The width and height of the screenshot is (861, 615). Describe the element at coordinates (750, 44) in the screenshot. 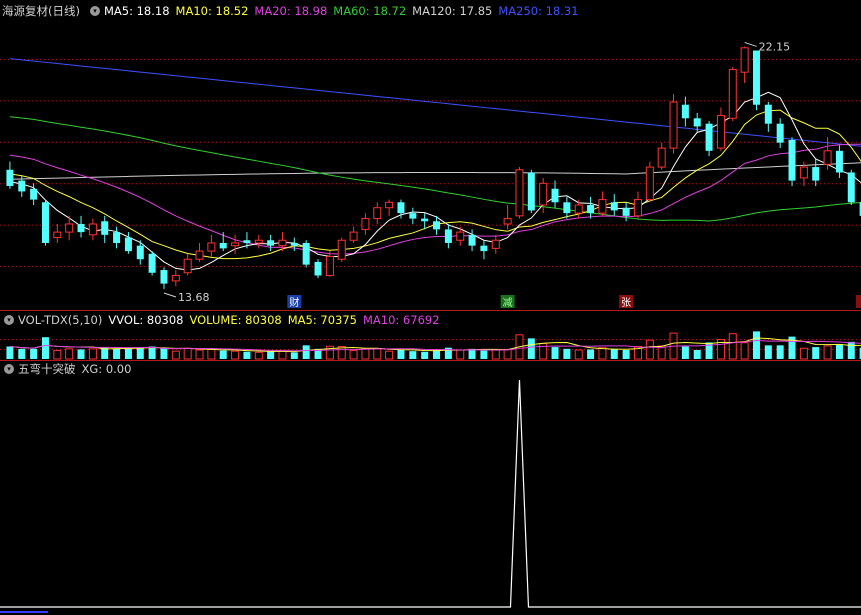

I see `high-pointer` at that location.